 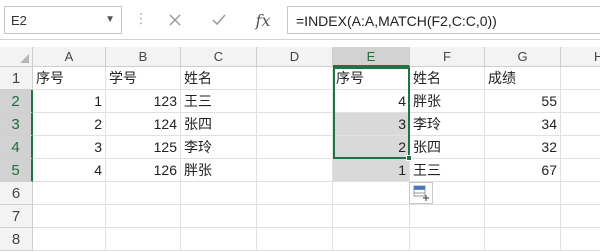 I want to click on cell-f1: 姓名, so click(x=447, y=78).